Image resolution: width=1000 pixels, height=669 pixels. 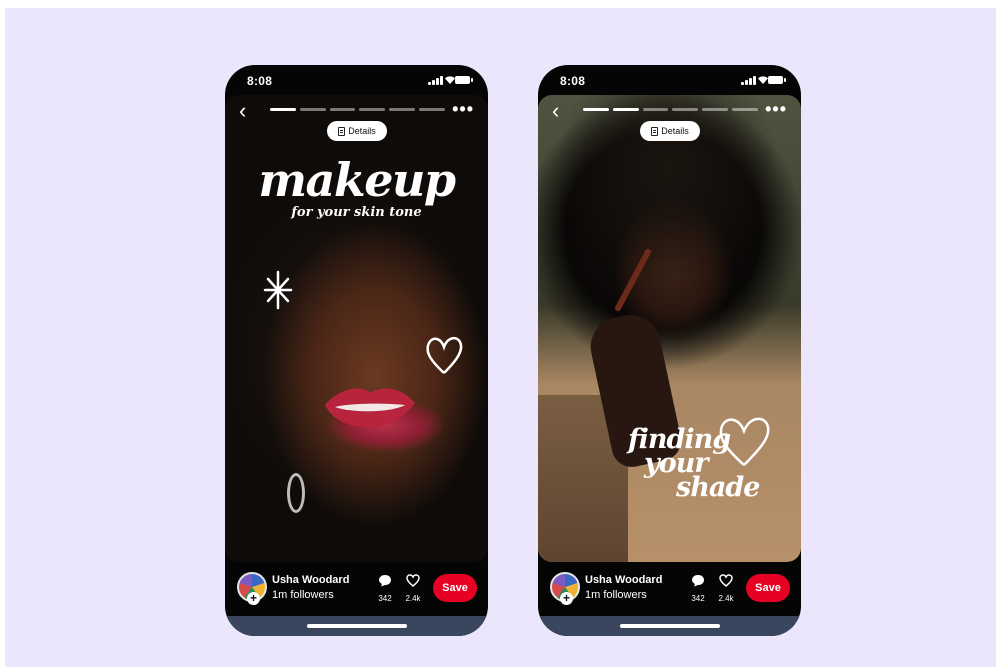 What do you see at coordinates (356, 212) in the screenshot?
I see `story-subtitle: for your skin tone` at bounding box center [356, 212].